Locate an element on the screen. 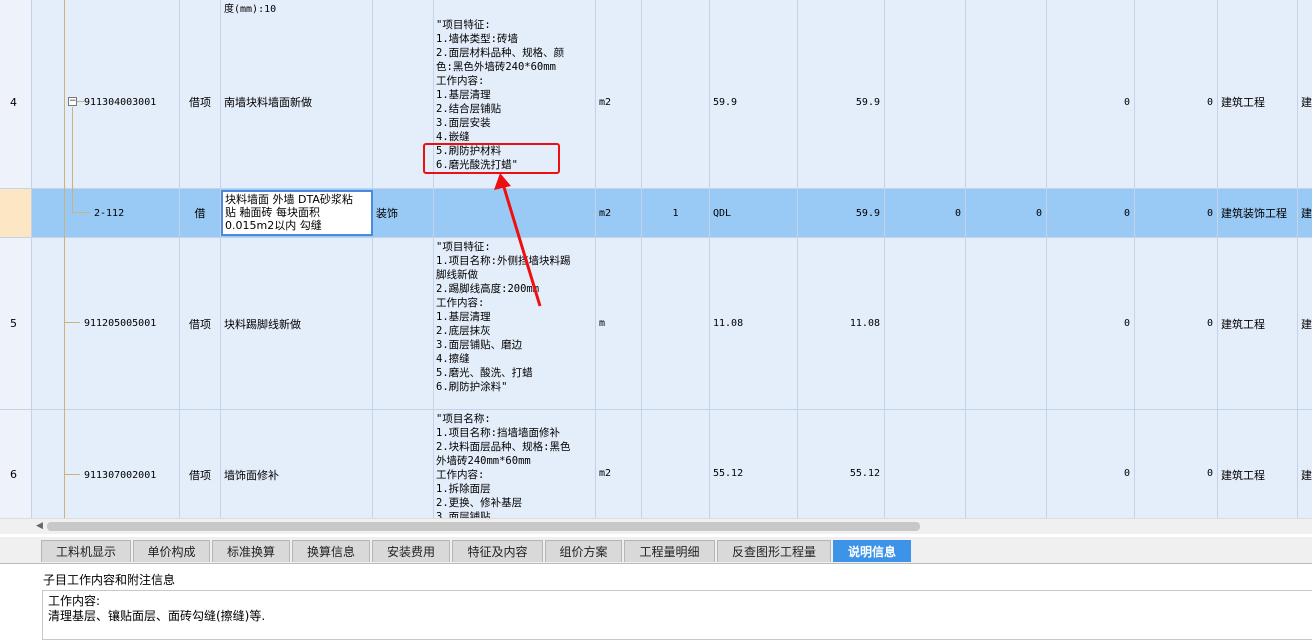 The image size is (1312, 640). item-code: 2-112 is located at coordinates (109, 213).